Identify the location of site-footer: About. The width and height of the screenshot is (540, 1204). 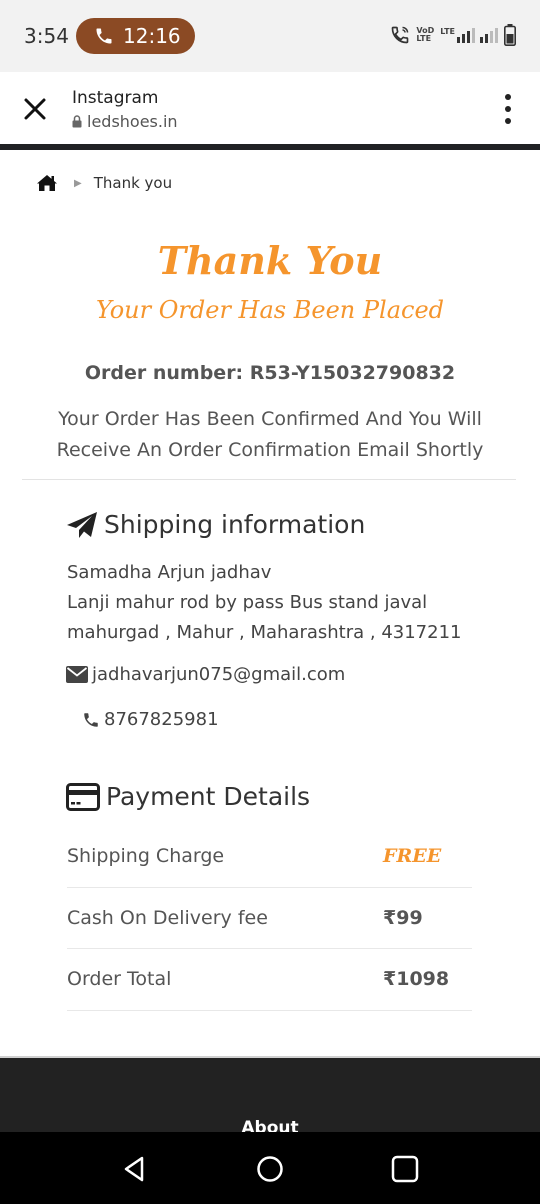
(270, 1097).